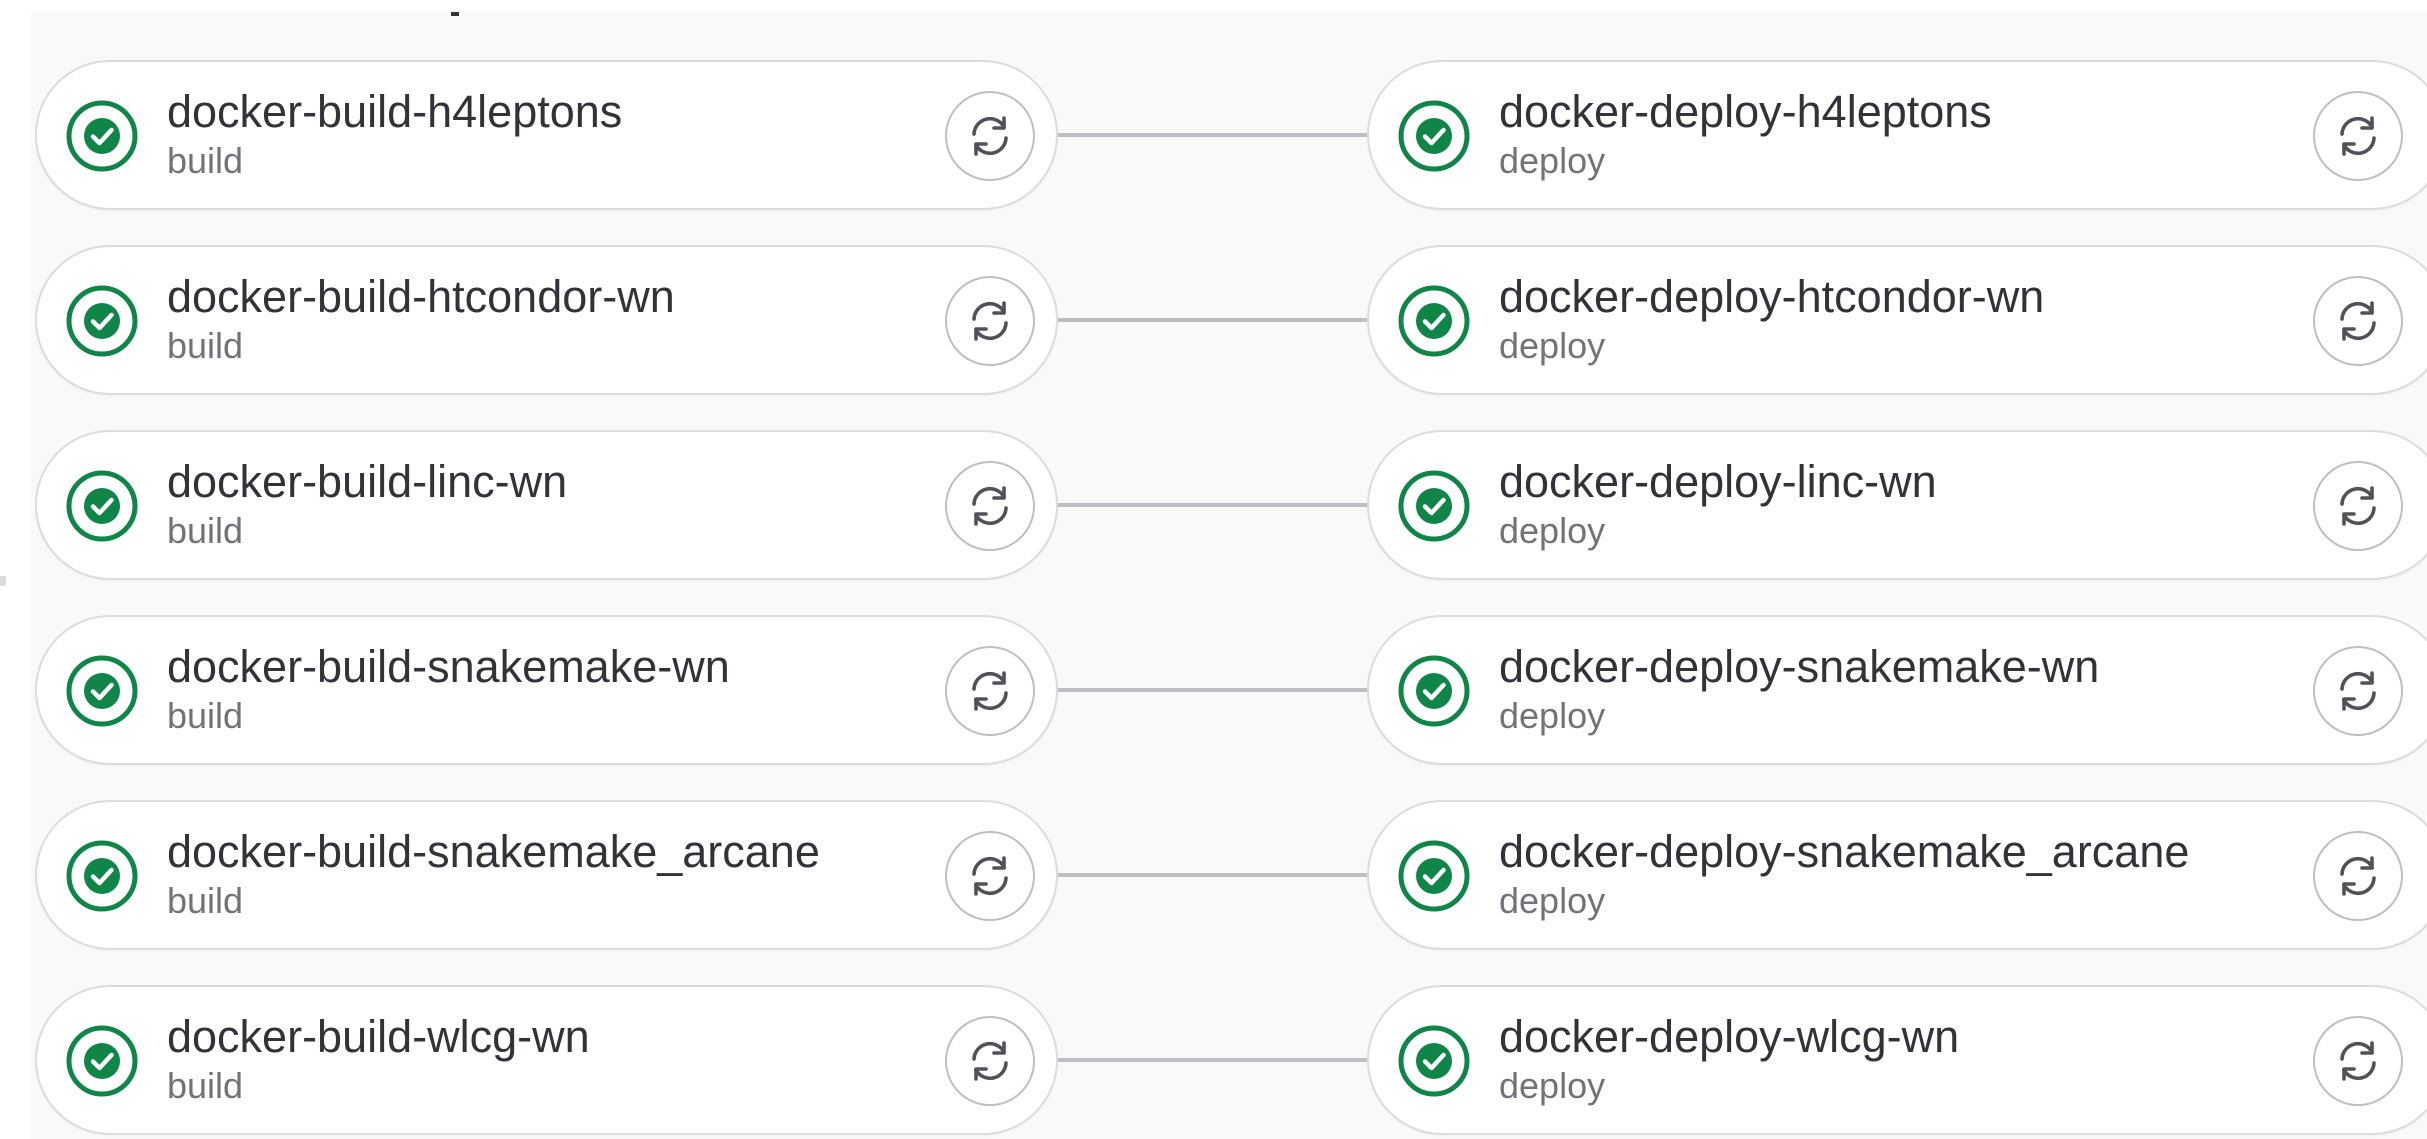 The width and height of the screenshot is (2427, 1139). What do you see at coordinates (394, 112) in the screenshot?
I see `job-name: docker-build-h4leptons` at bounding box center [394, 112].